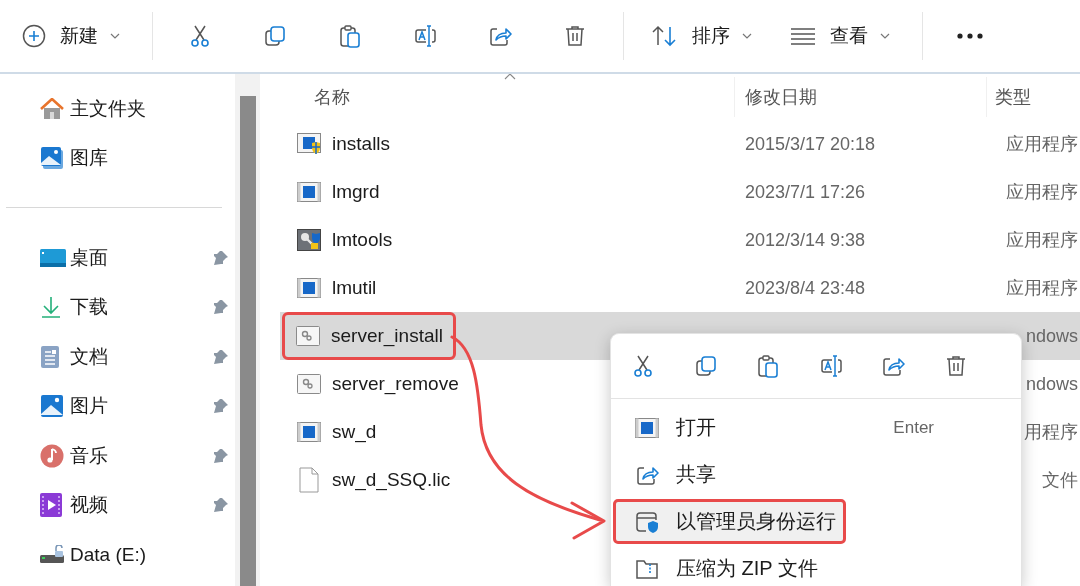  What do you see at coordinates (680, 240) in the screenshot?
I see `file-row: lmtools 2012/3/14 9:38 应用程序` at bounding box center [680, 240].